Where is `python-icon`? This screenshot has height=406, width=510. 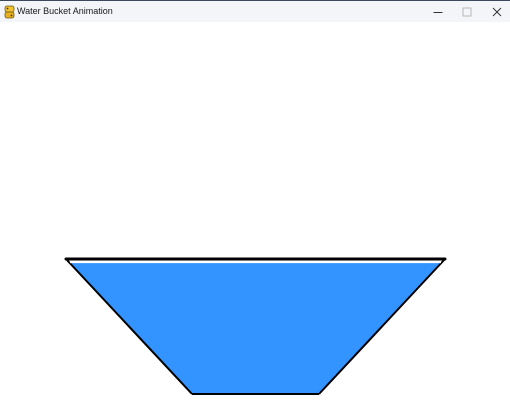
python-icon is located at coordinates (9, 12).